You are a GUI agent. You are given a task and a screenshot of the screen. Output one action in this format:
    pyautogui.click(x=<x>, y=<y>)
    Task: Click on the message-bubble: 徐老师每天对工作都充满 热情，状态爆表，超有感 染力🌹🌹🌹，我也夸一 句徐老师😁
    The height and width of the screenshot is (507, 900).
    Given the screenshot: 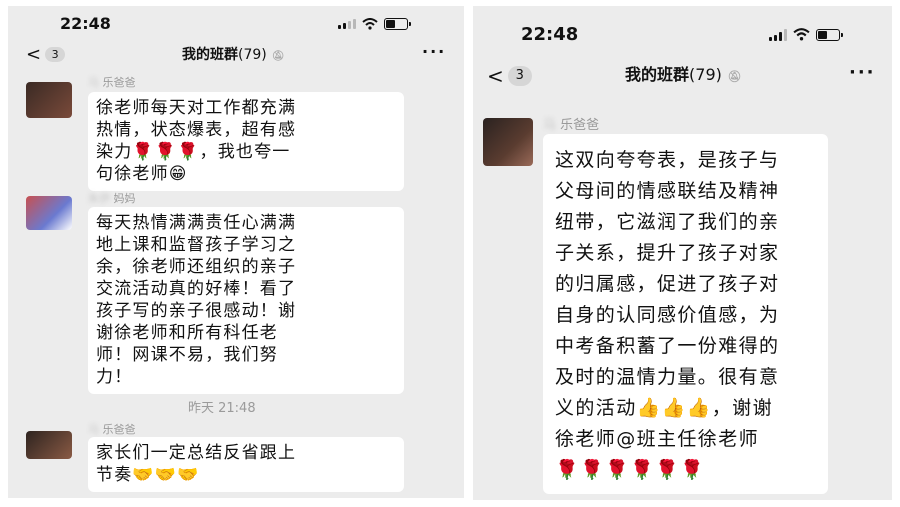 What is the action you would take?
    pyautogui.click(x=246, y=141)
    